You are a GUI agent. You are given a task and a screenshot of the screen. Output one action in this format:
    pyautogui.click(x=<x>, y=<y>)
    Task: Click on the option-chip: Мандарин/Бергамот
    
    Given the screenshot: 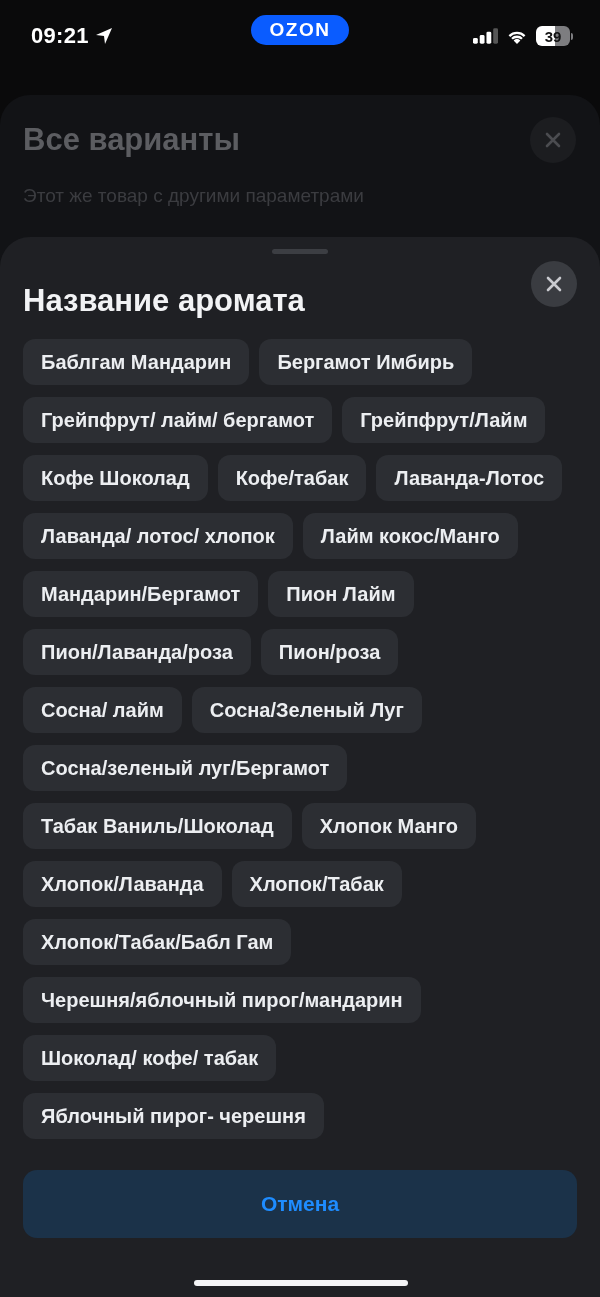 What is the action you would take?
    pyautogui.click(x=141, y=594)
    